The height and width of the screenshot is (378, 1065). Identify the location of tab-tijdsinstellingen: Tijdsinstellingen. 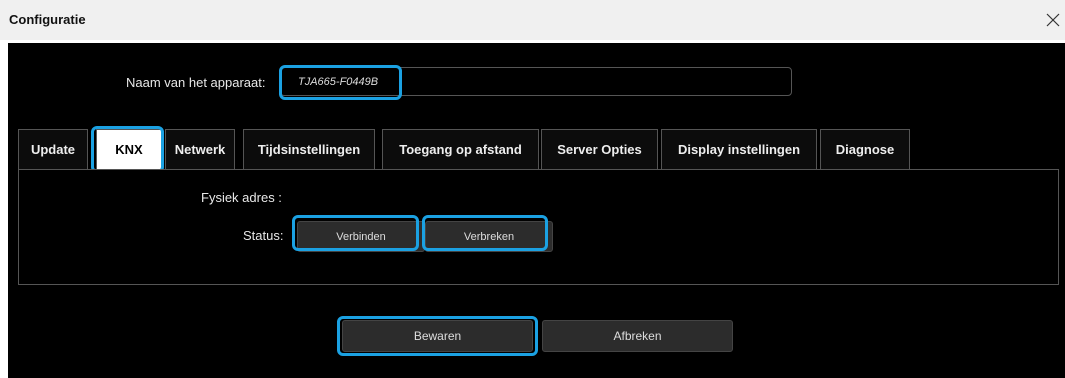
(309, 149).